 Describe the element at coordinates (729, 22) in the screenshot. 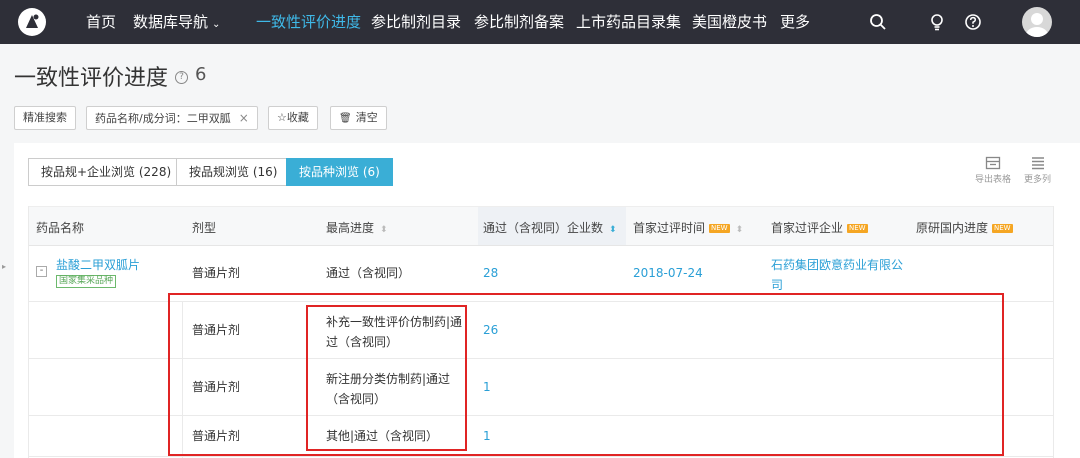

I see `nav-orange-book: 美国橙皮书` at that location.